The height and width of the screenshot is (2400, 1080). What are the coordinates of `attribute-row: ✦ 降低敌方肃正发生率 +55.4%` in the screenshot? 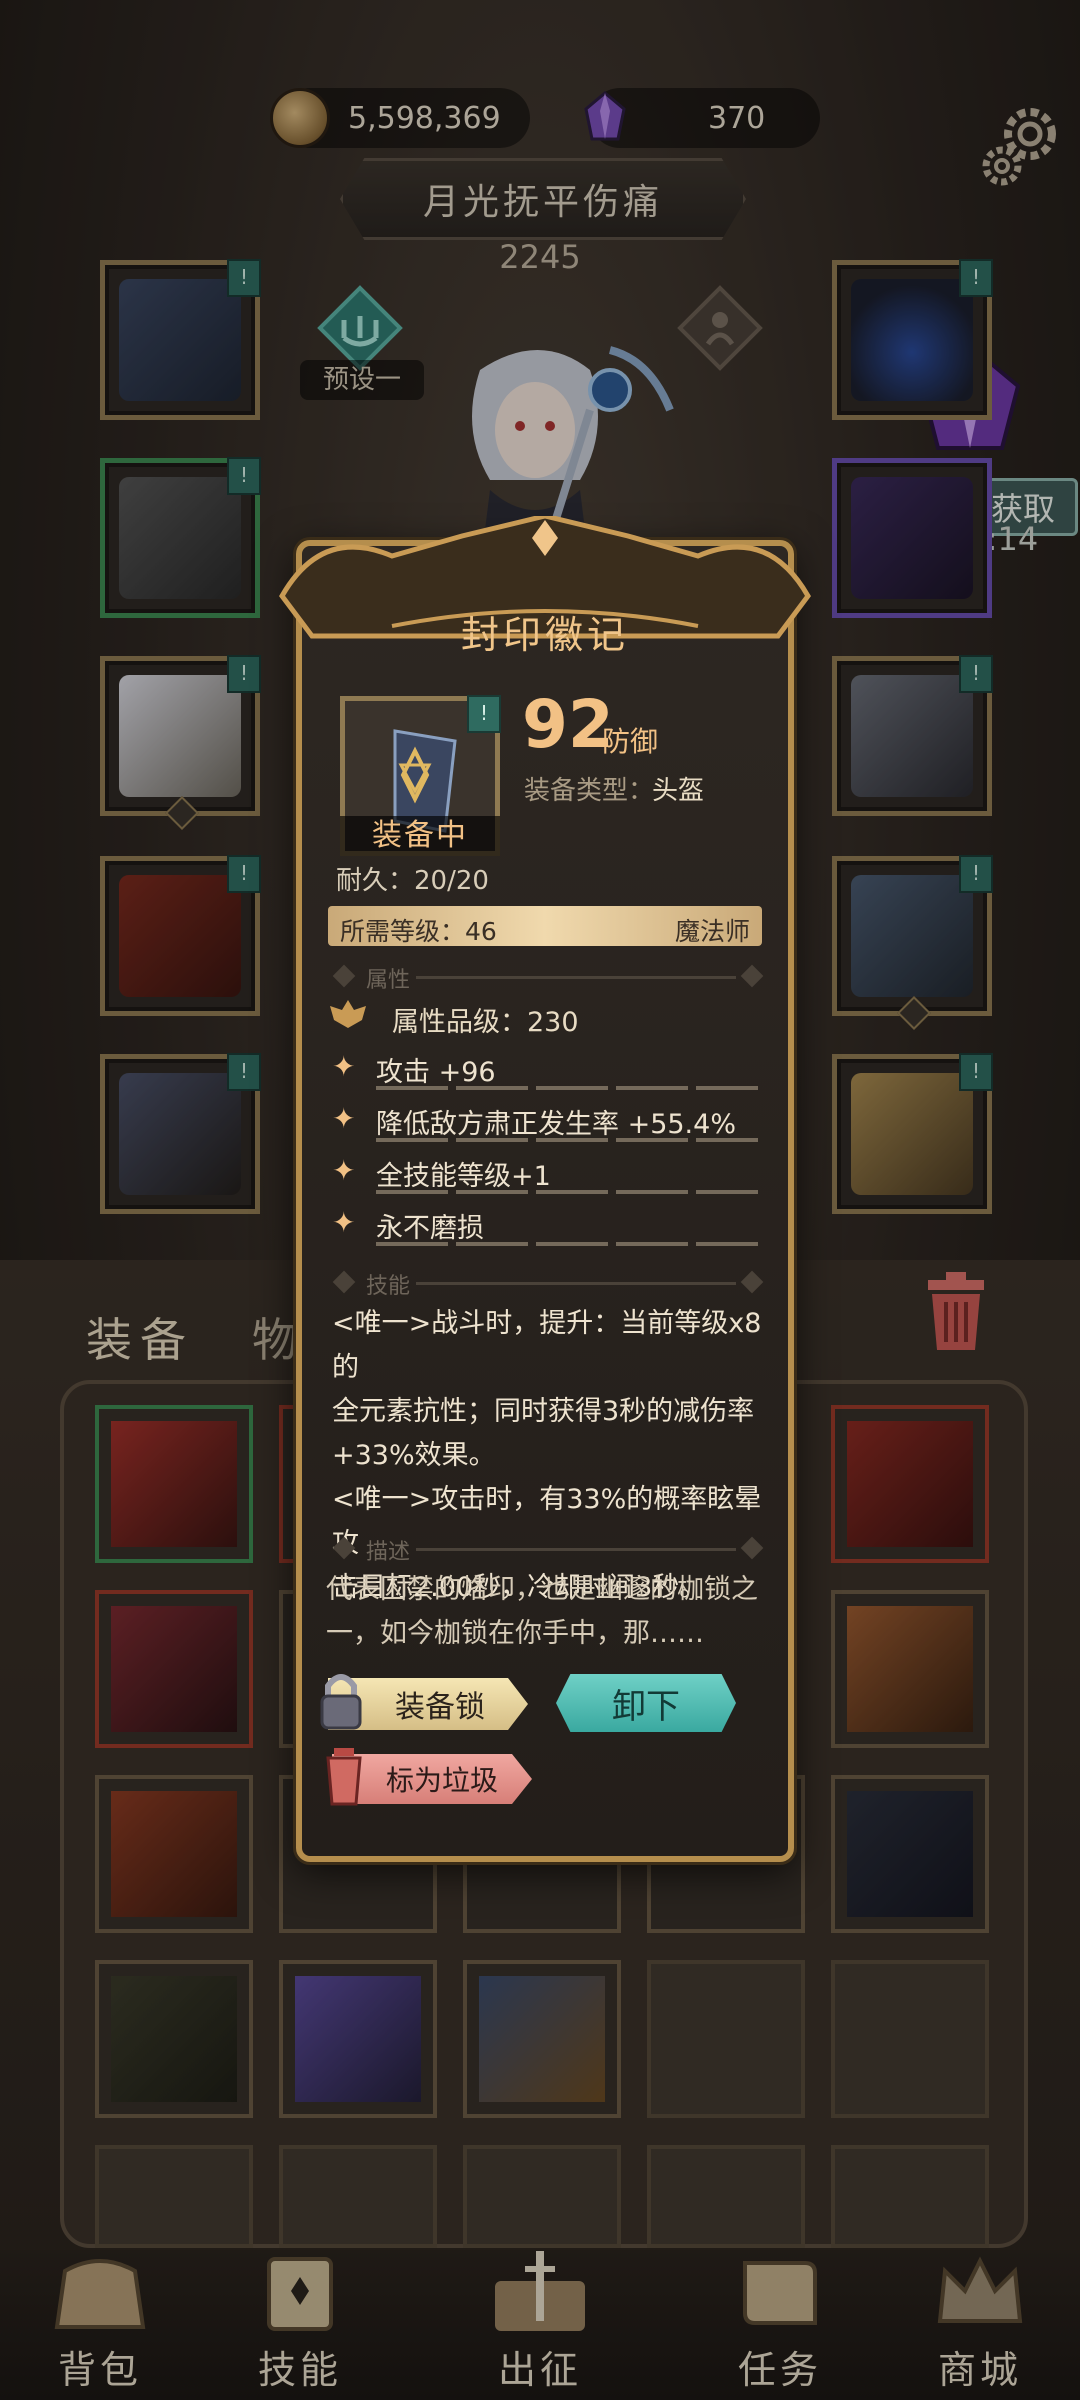 It's located at (552, 1120).